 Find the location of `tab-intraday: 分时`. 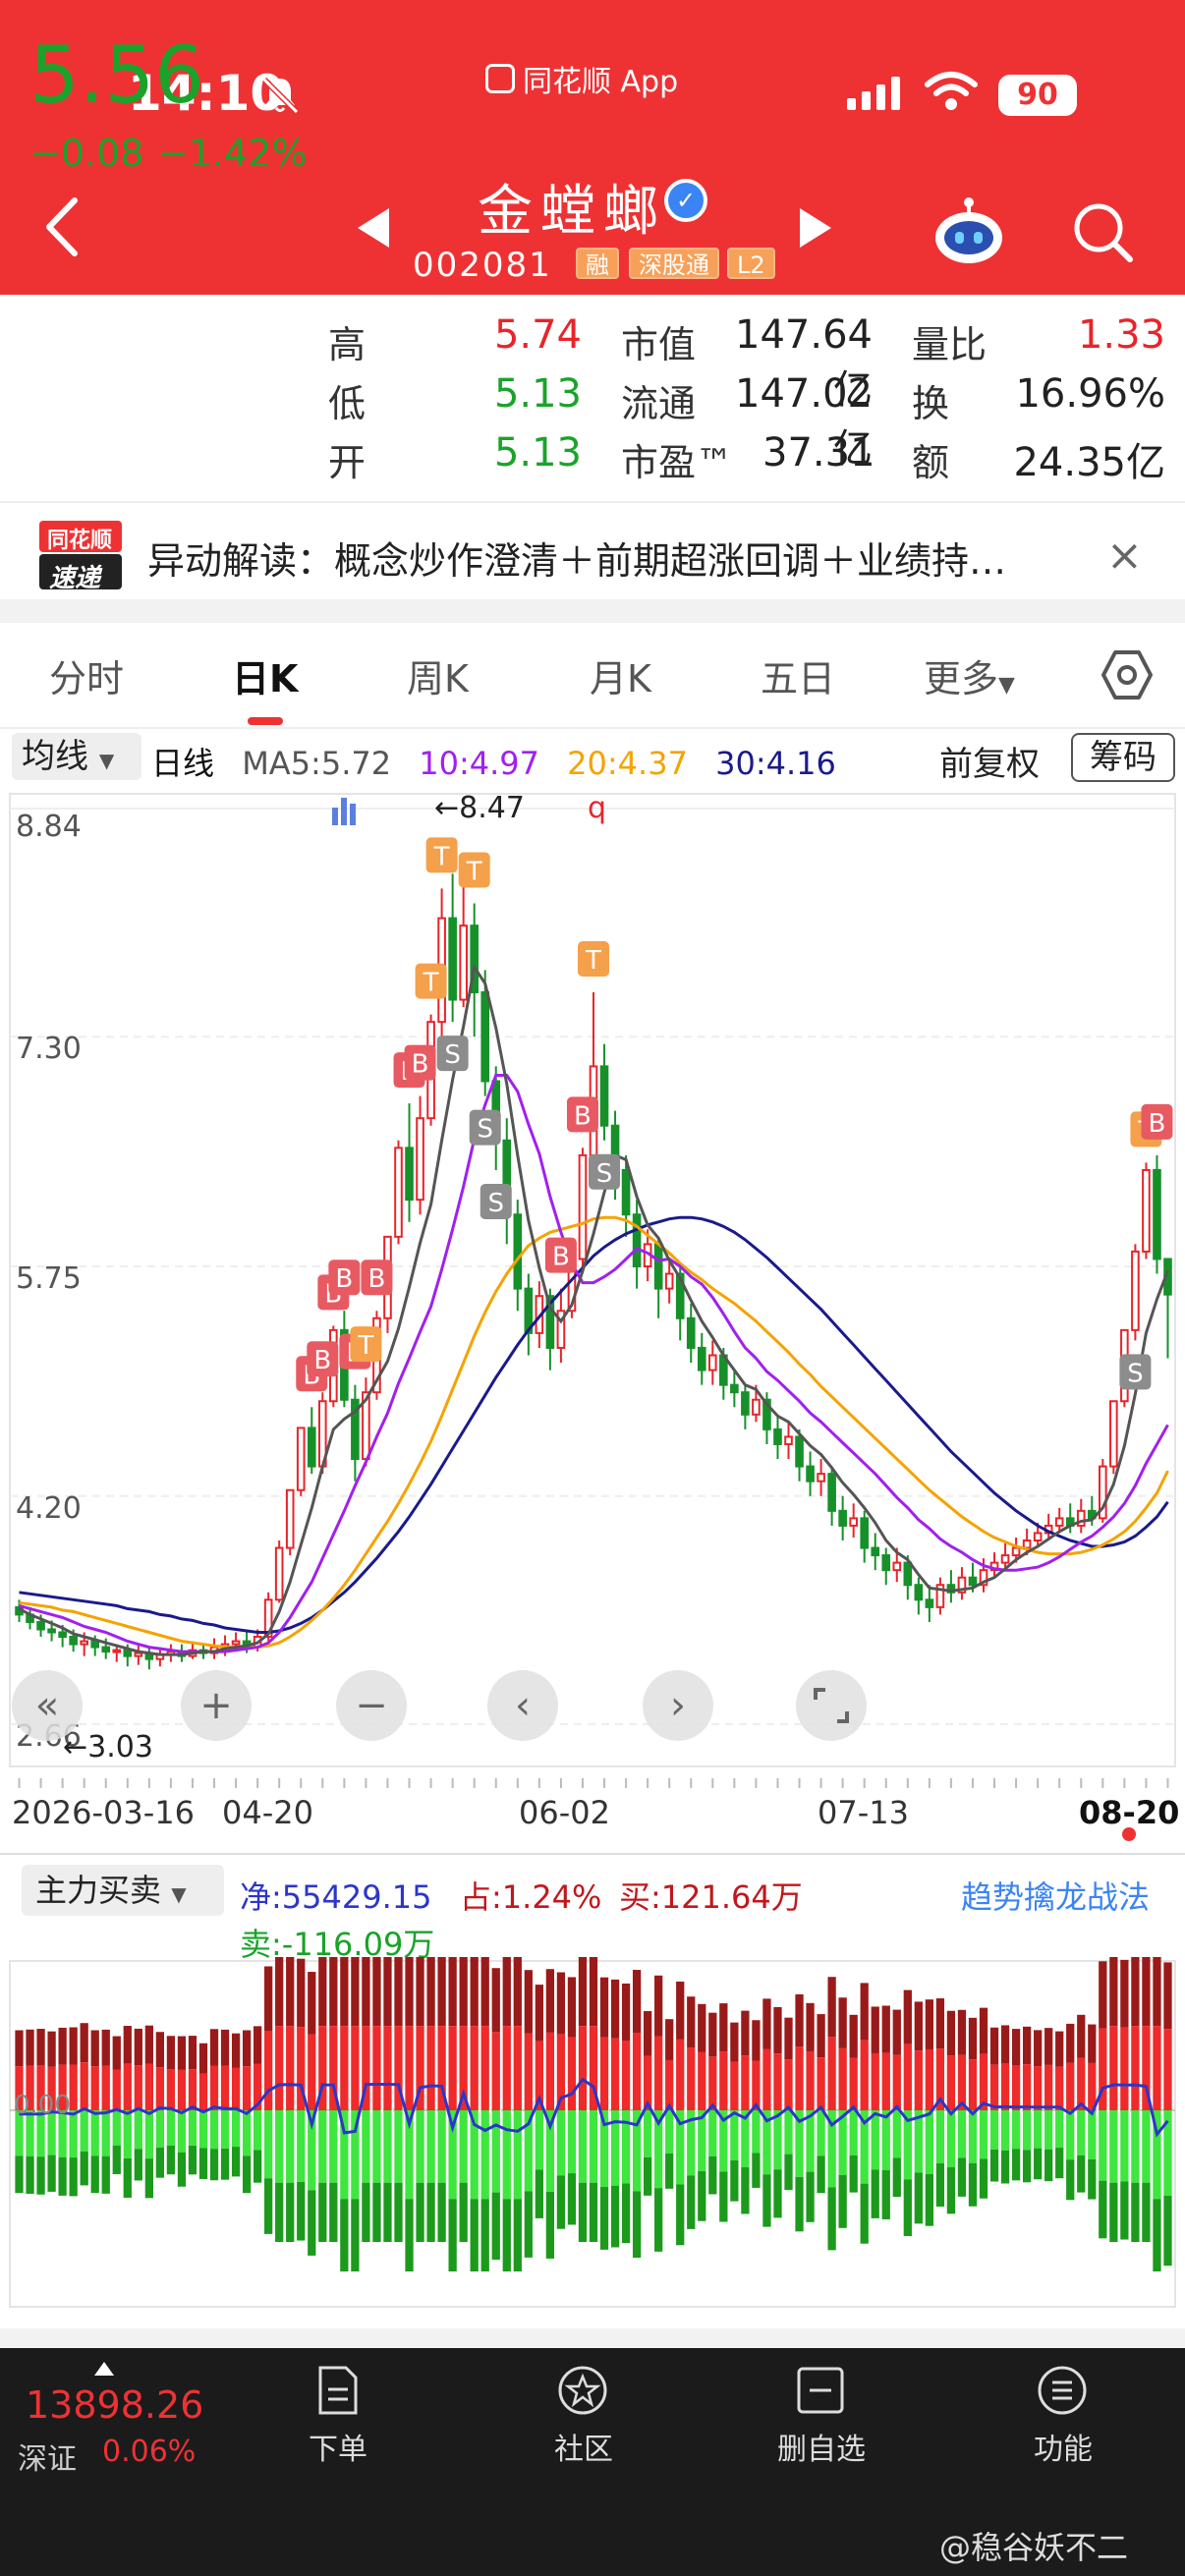

tab-intraday: 分时 is located at coordinates (87, 675).